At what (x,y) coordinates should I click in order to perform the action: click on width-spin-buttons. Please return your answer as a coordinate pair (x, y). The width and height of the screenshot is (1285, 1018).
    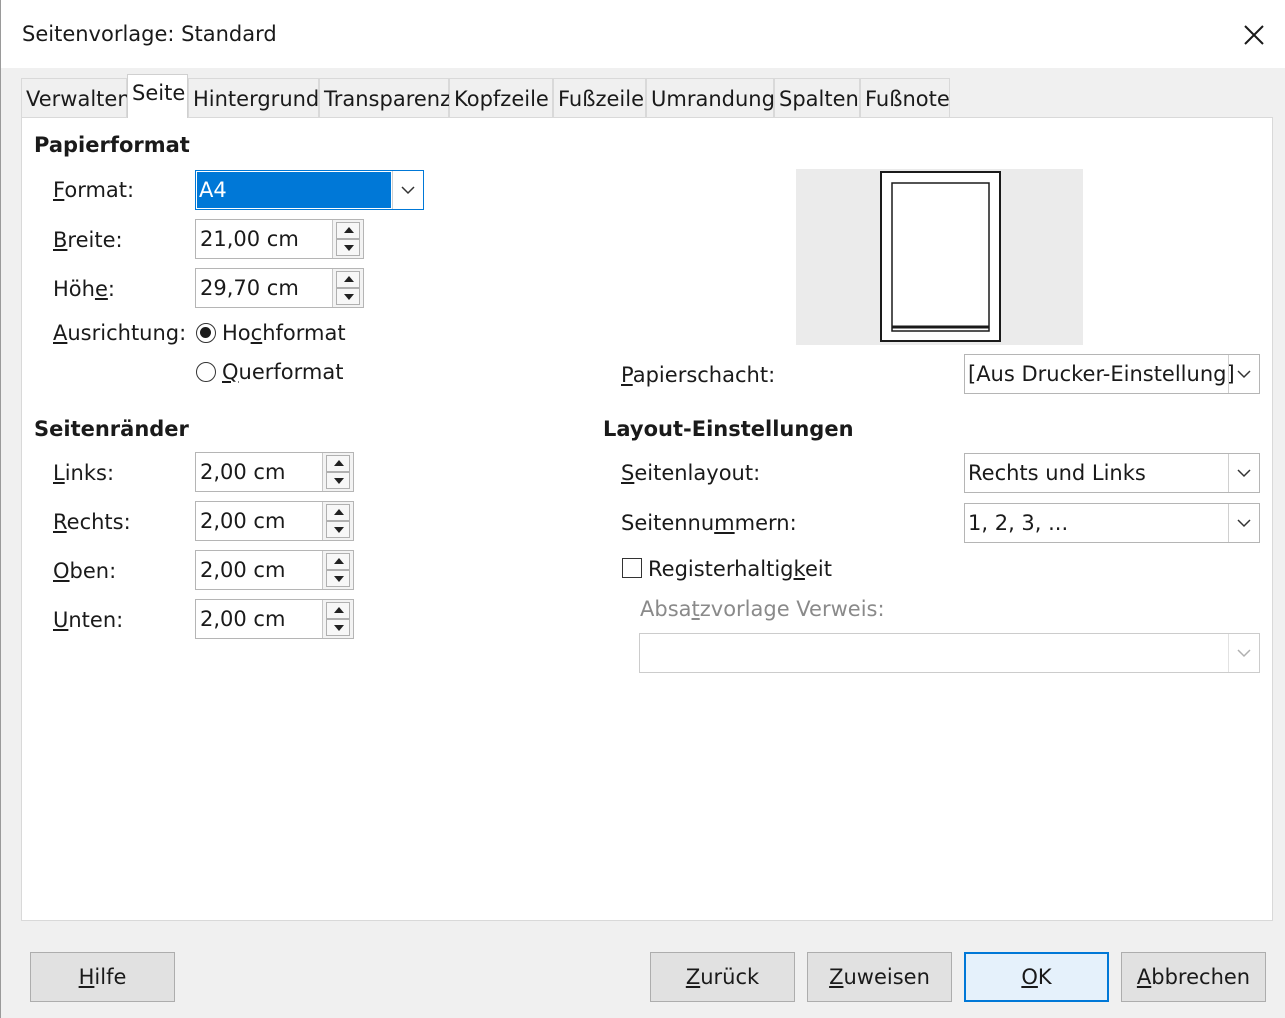
    Looking at the image, I should click on (347, 239).